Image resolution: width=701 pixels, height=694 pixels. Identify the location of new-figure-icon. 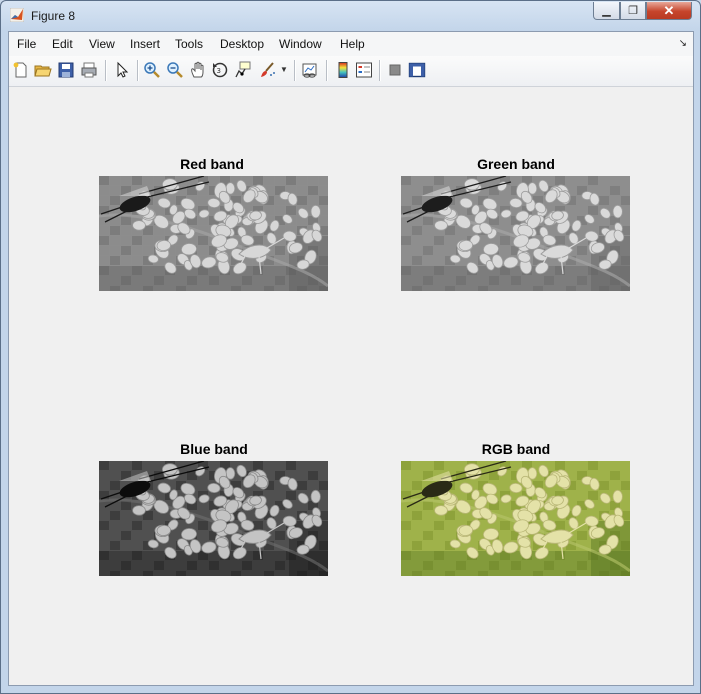
(21, 70).